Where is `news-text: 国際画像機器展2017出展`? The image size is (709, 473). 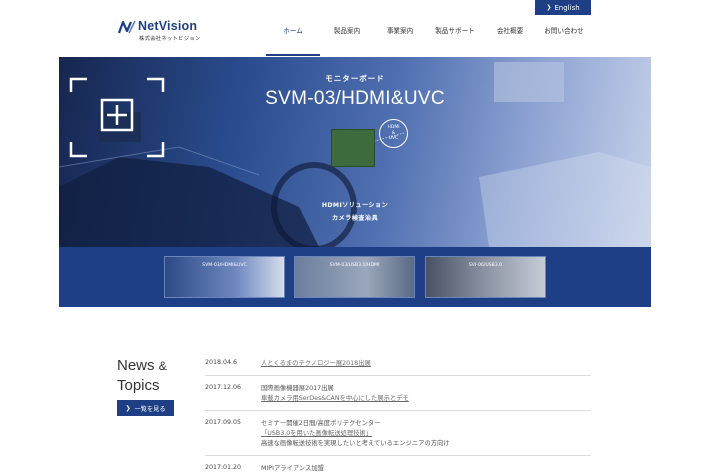
news-text: 国際画像機器展2017出展 is located at coordinates (297, 388).